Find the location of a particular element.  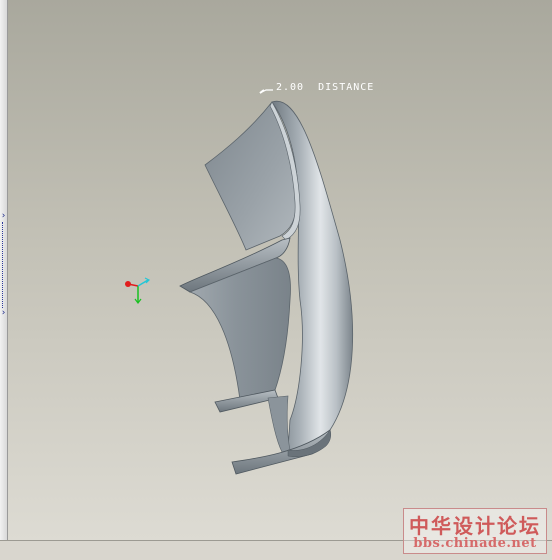

left-toolbar-strip: › › is located at coordinates (4, 270).